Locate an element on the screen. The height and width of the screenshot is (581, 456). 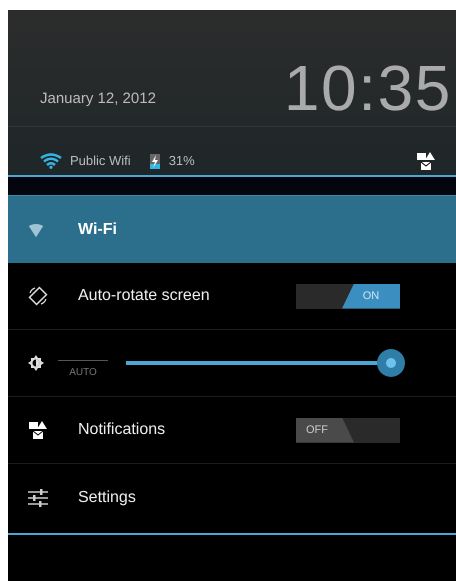
battery-charging-icon is located at coordinates (154, 161).